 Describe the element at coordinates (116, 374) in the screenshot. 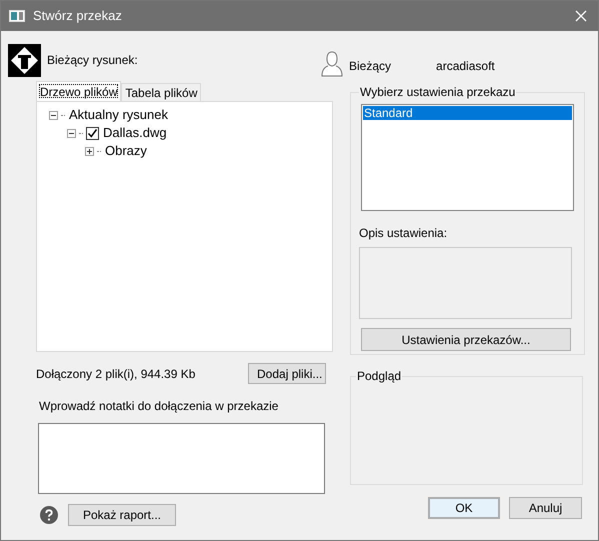

I see `files-summary: Dołączony 2 plik(i), 944.39 Kb` at that location.